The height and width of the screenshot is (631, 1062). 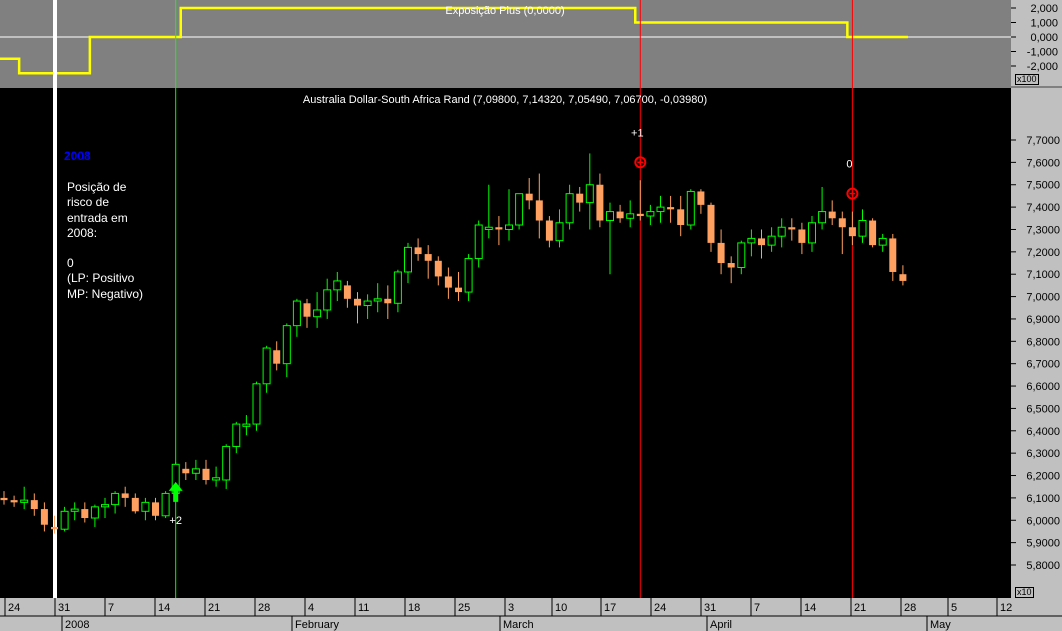 What do you see at coordinates (82, 232) in the screenshot?
I see `info-line: 2008:` at bounding box center [82, 232].